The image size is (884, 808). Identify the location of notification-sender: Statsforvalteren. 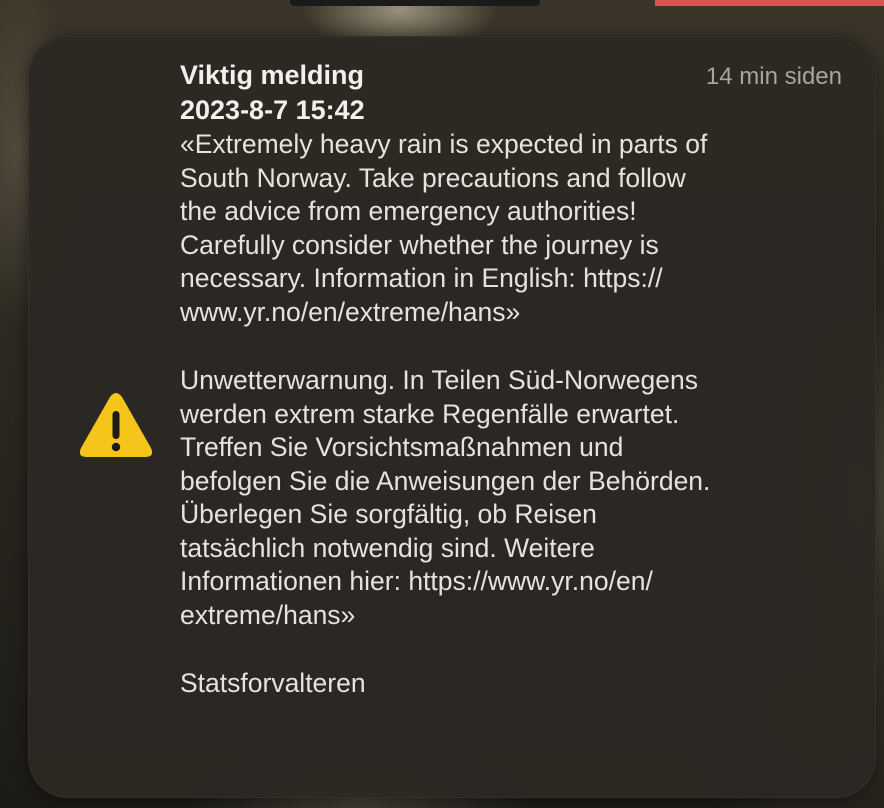
(273, 683).